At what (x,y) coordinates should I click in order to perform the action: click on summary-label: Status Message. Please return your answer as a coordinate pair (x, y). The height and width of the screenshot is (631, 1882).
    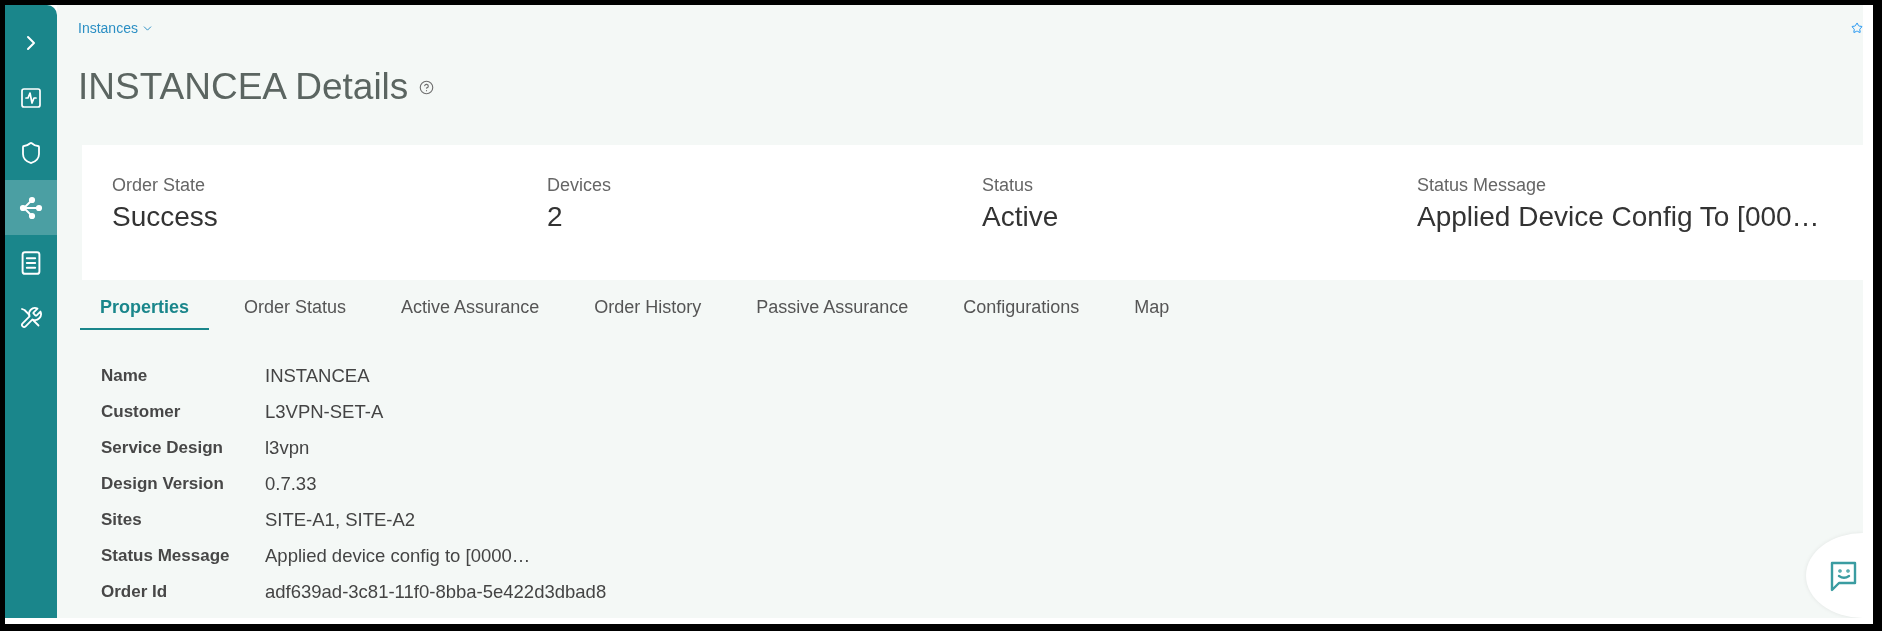
    Looking at the image, I should click on (1482, 185).